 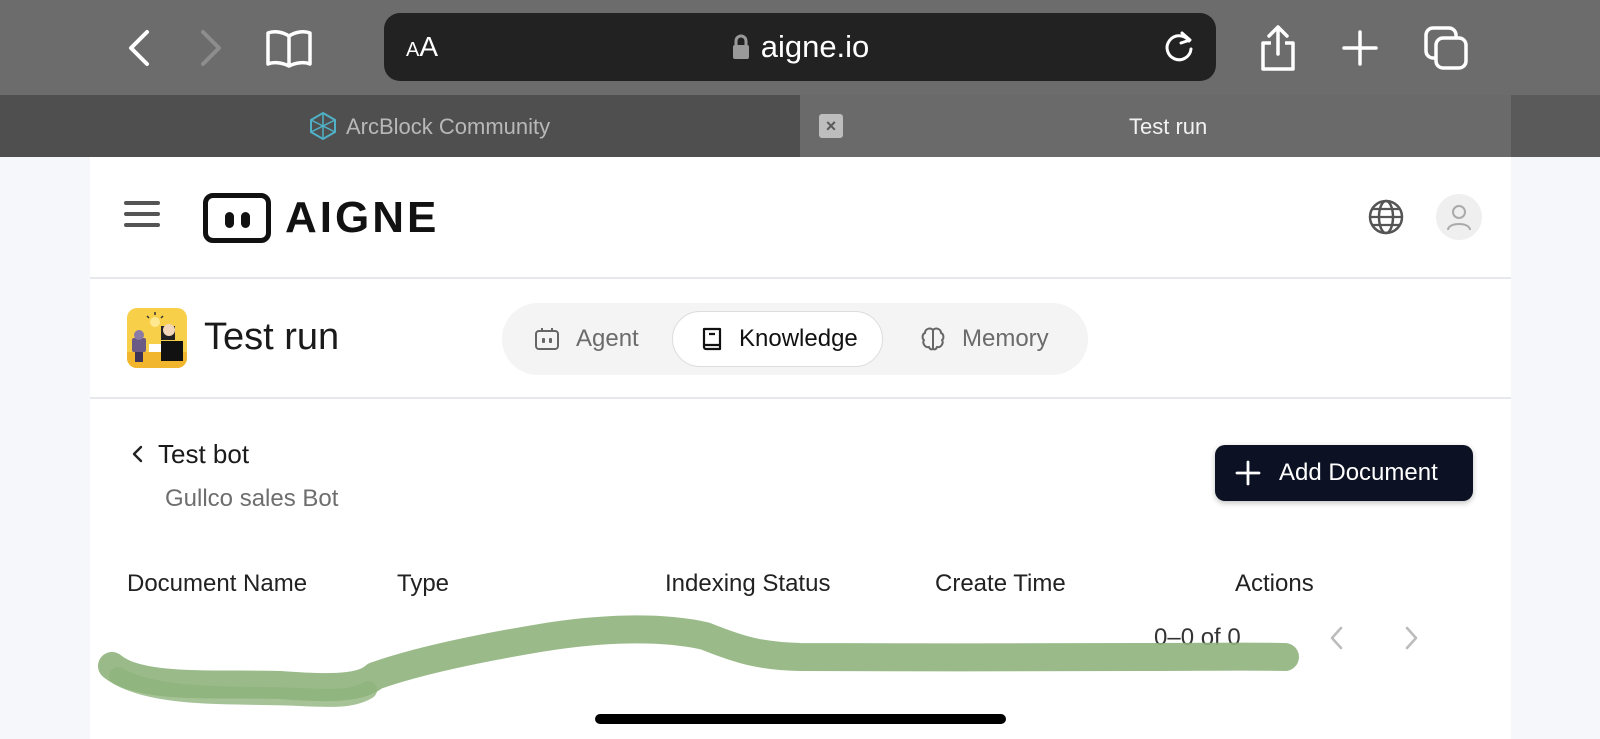 I want to click on bot-name: Test bot, so click(x=204, y=454).